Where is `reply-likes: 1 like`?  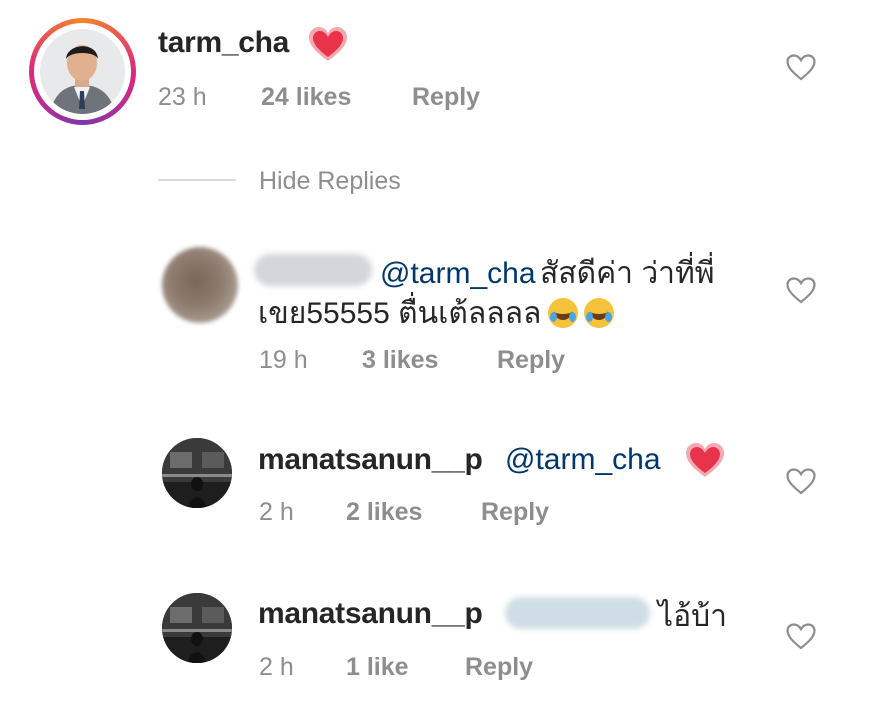
reply-likes: 1 like is located at coordinates (377, 667).